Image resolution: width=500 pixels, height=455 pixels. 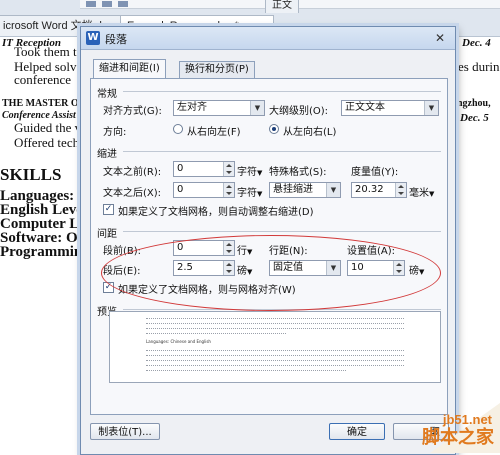 What do you see at coordinates (474, 118) in the screenshot?
I see `doc-fragment: Dec. 5` at bounding box center [474, 118].